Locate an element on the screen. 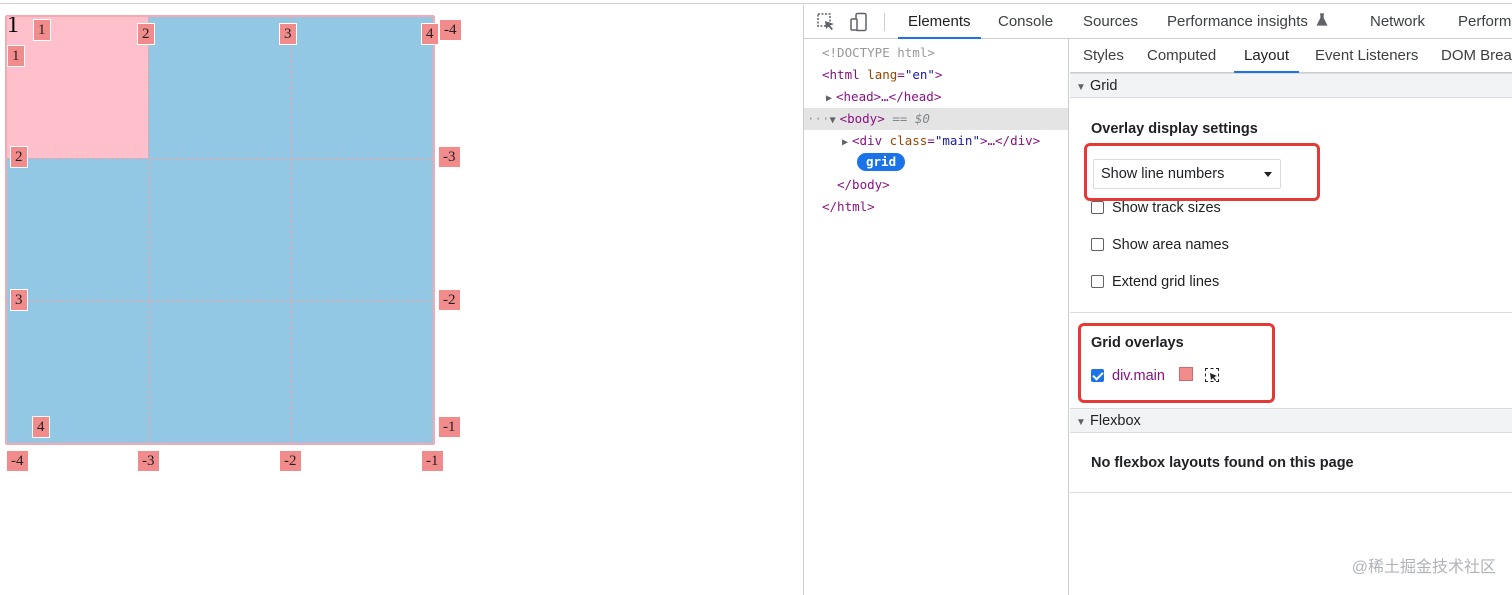 The width and height of the screenshot is (1512, 595). tab-elements: Elements is located at coordinates (939, 22).